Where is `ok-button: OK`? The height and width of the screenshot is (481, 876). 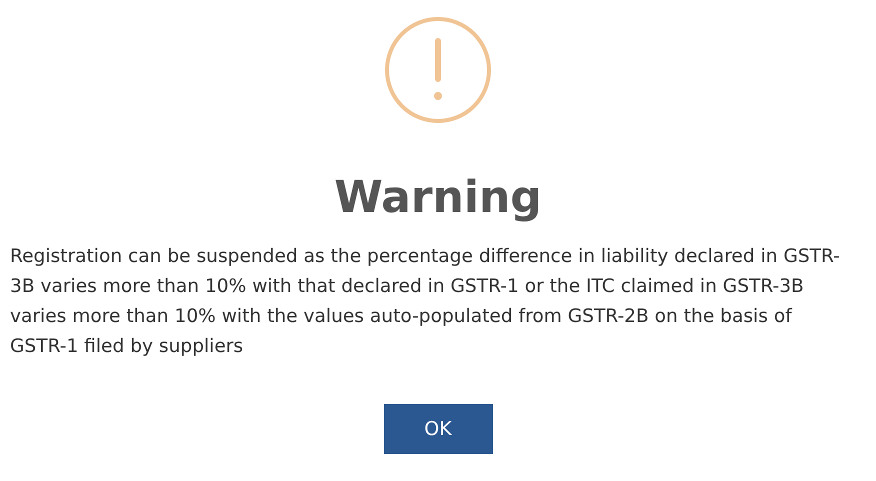
ok-button: OK is located at coordinates (438, 429).